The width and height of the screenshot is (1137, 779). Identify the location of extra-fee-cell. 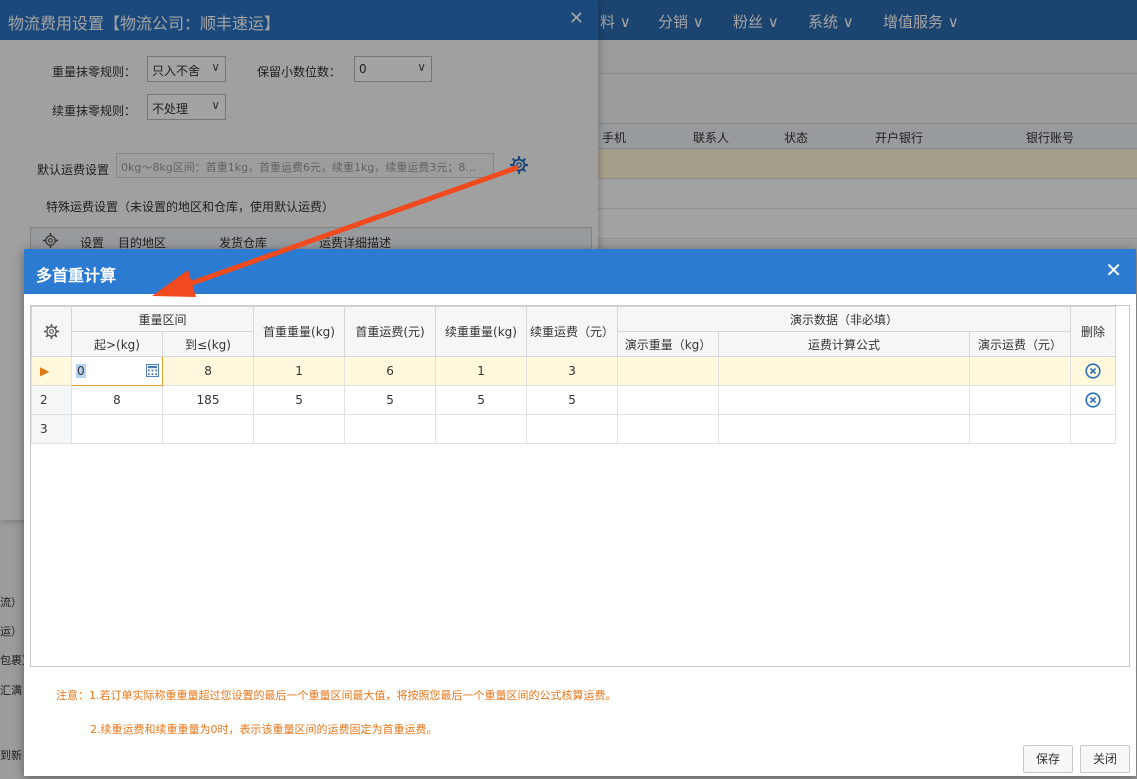
(572, 429).